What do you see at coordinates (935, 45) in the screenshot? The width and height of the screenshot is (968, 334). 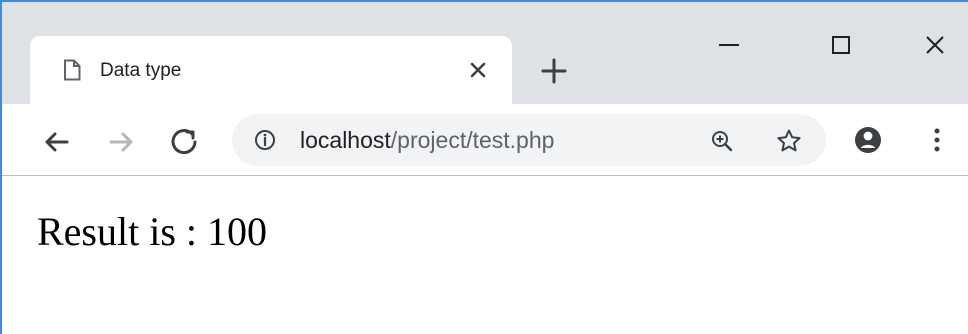 I see `close-icon` at bounding box center [935, 45].